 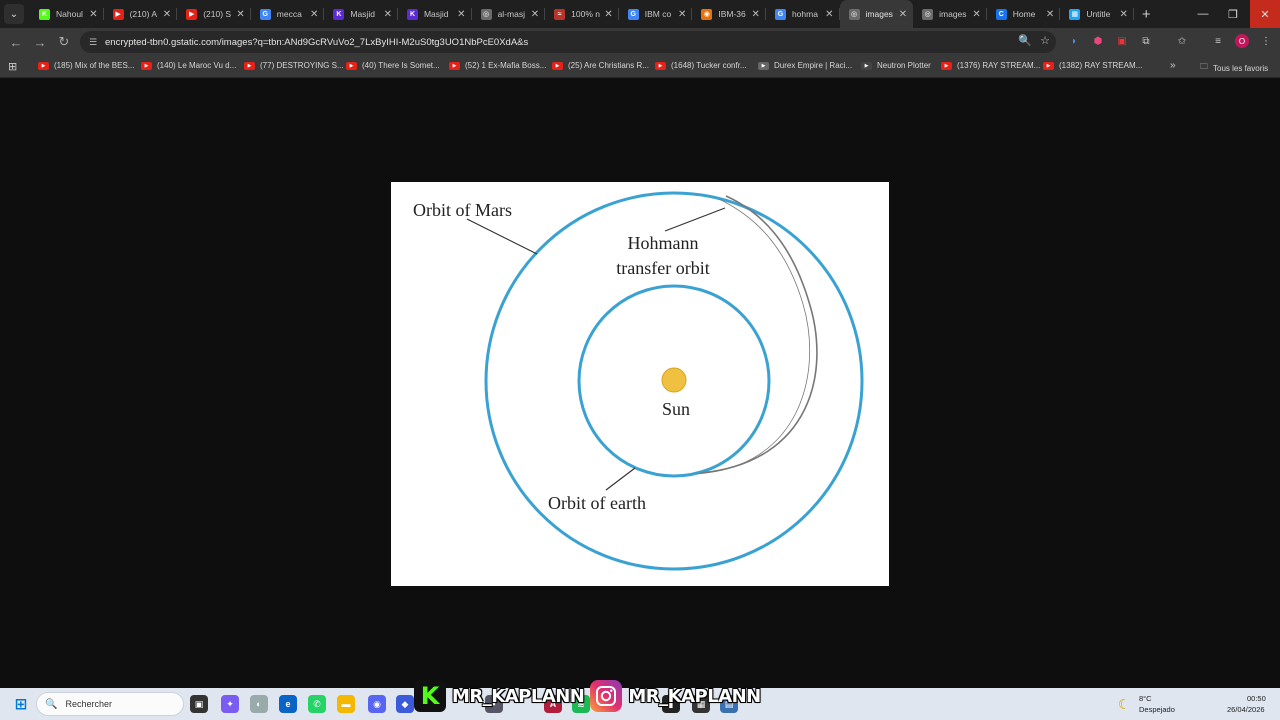 I want to click on zoom-icon: 🔍, so click(x=1025, y=40).